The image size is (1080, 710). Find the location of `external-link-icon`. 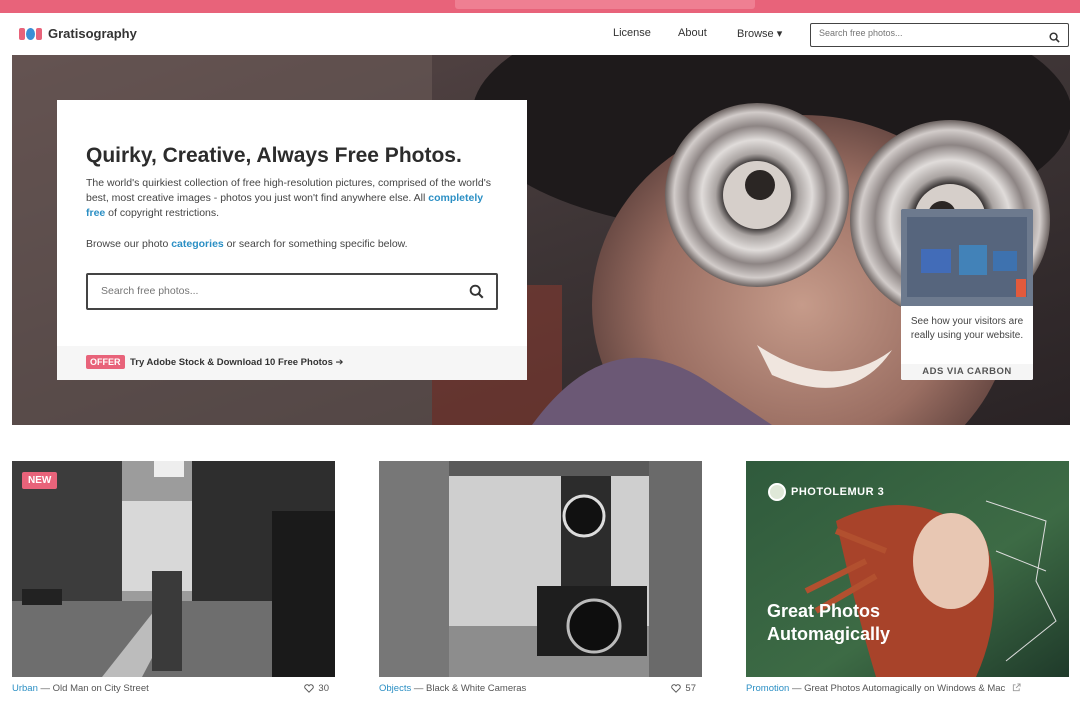

external-link-icon is located at coordinates (1016, 687).